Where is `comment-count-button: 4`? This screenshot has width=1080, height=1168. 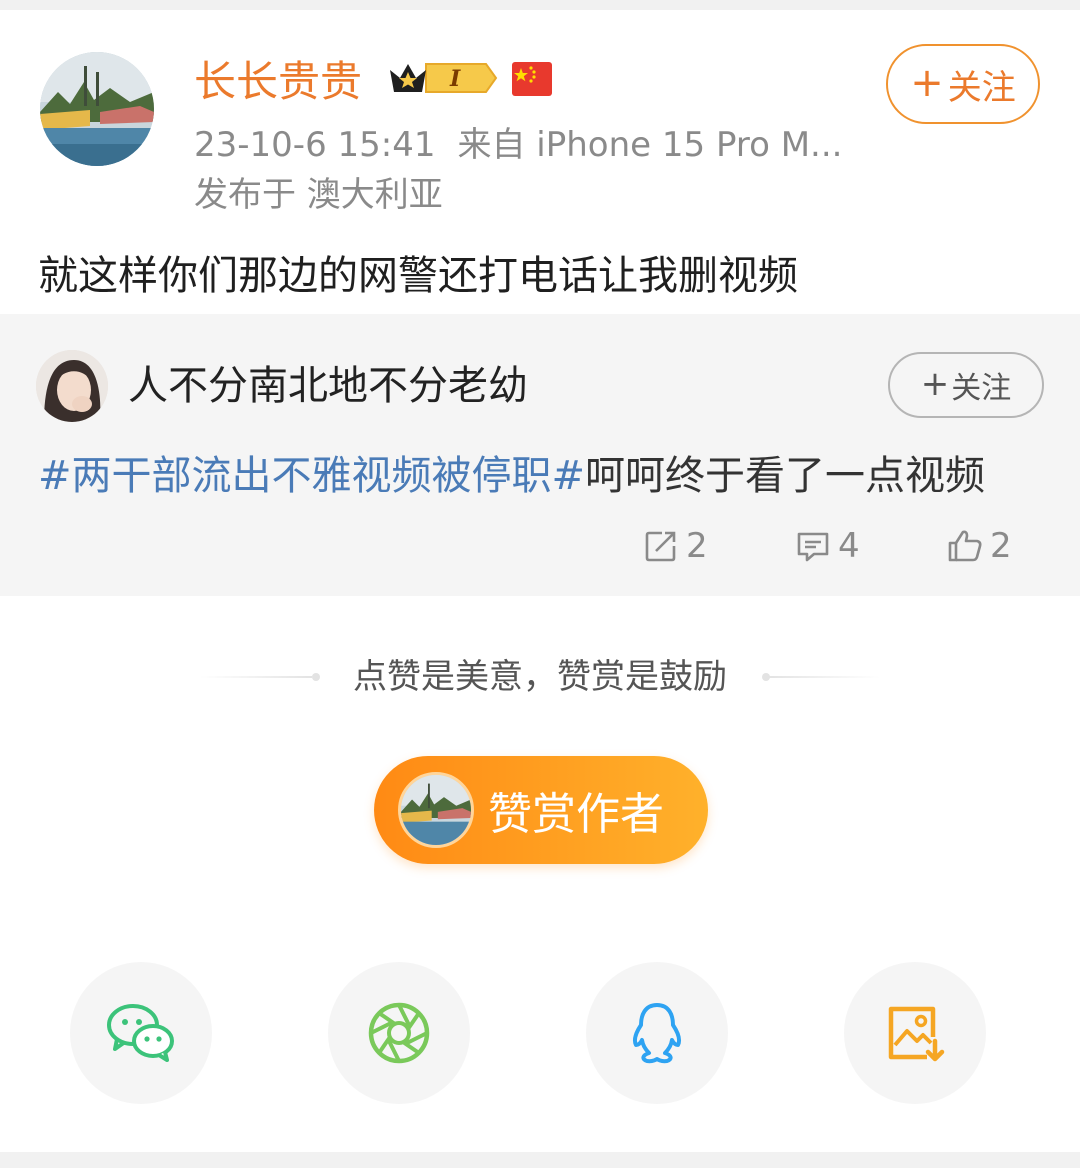 comment-count-button: 4 is located at coordinates (827, 546).